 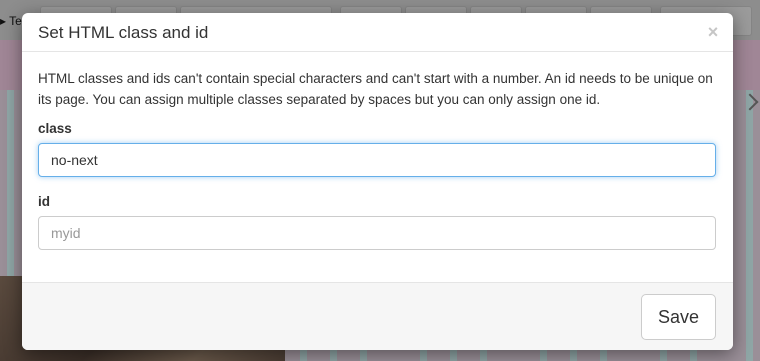 I want to click on id-field-label: id, so click(x=44, y=201).